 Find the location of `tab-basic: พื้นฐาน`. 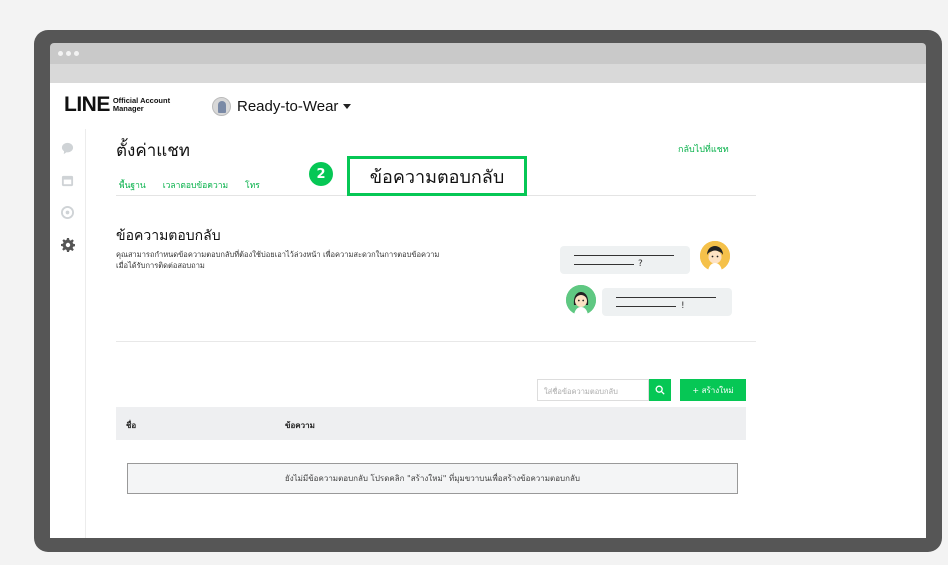

tab-basic: พื้นฐาน is located at coordinates (132, 182).